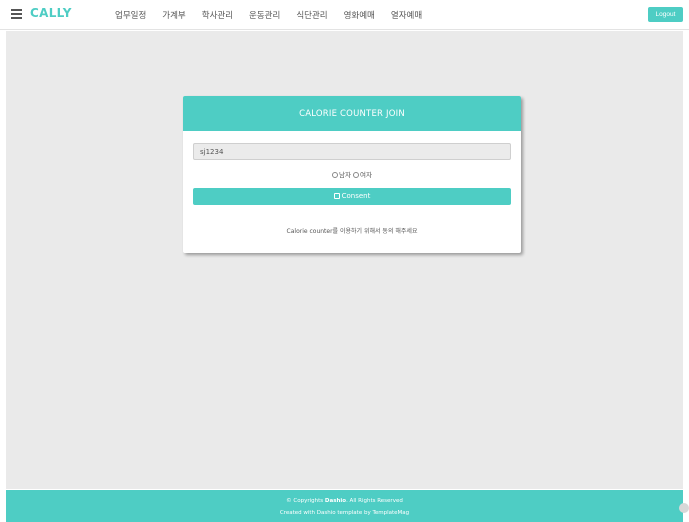 Image resolution: width=689 pixels, height=522 pixels. Describe the element at coordinates (173, 15) in the screenshot. I see `nav-item-household-account: 가계부` at that location.